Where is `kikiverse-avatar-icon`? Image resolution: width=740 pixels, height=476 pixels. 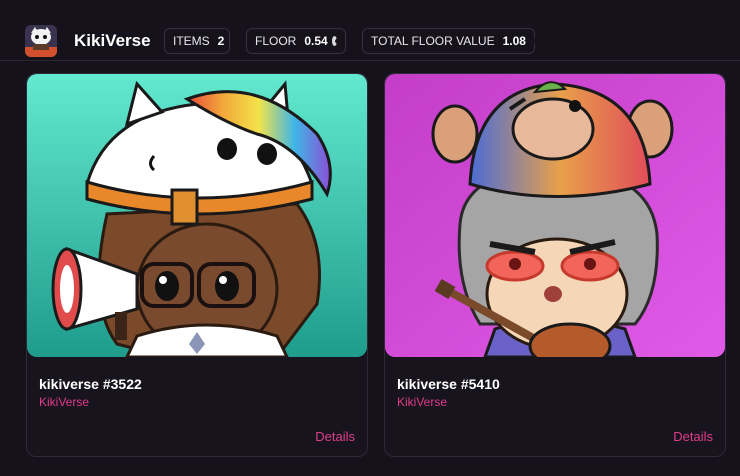
kikiverse-avatar-icon is located at coordinates (41, 41).